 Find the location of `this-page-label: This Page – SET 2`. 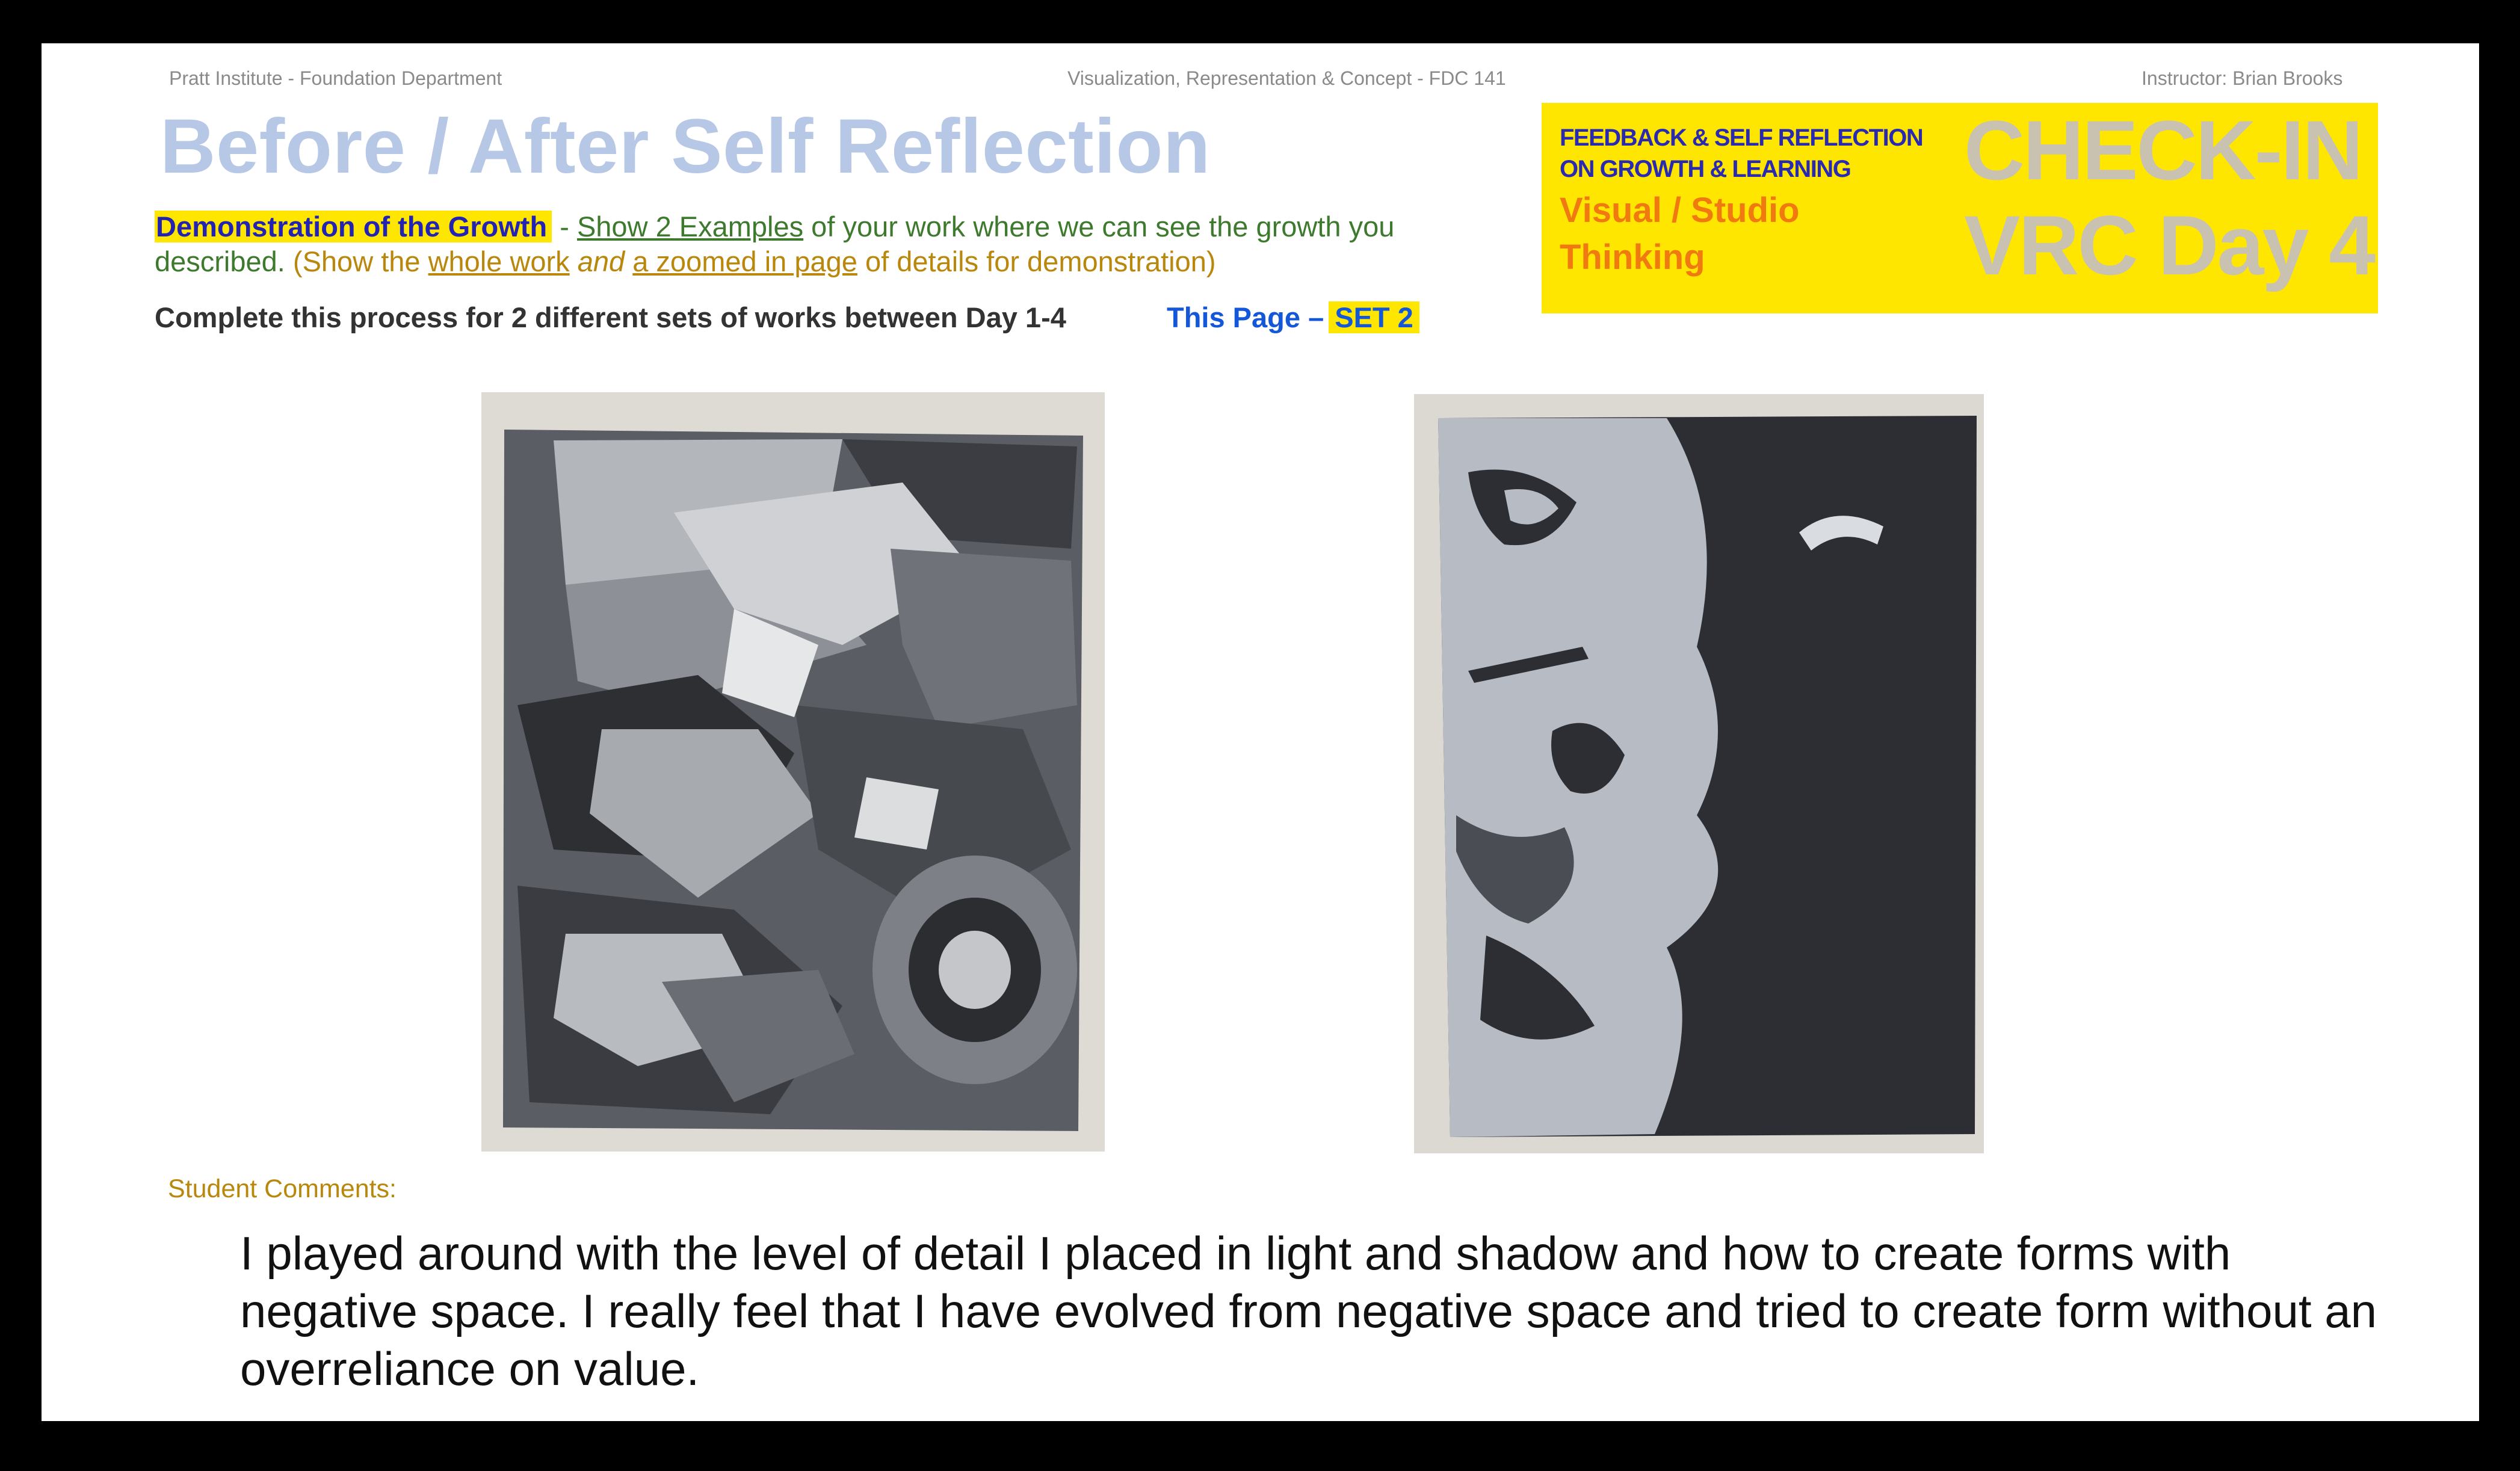

this-page-label: This Page – SET 2 is located at coordinates (1293, 317).